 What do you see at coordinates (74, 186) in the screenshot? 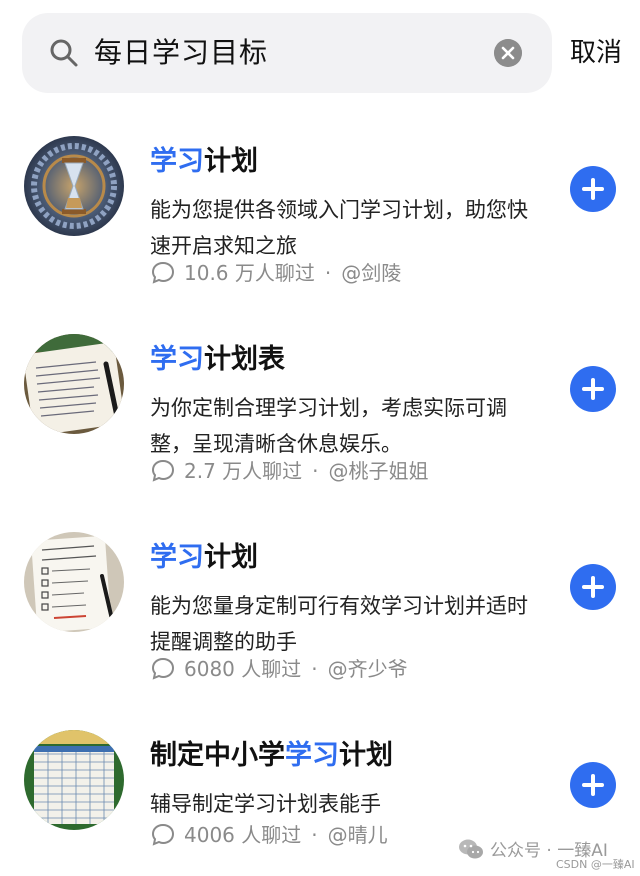
I see `bot-avatar-hourglass` at bounding box center [74, 186].